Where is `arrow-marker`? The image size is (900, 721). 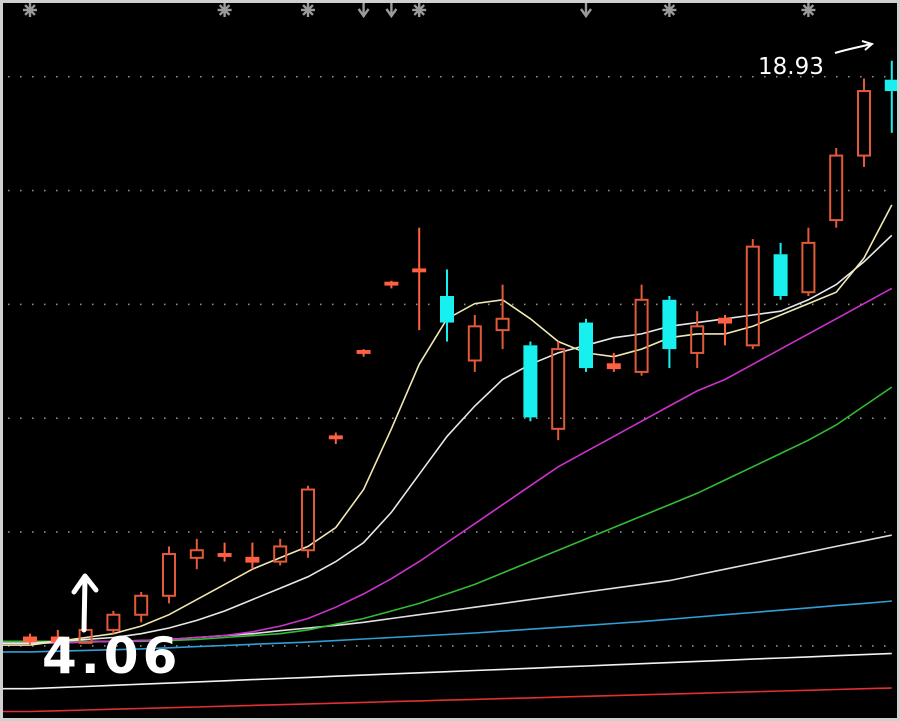 arrow-marker is located at coordinates (391, 10).